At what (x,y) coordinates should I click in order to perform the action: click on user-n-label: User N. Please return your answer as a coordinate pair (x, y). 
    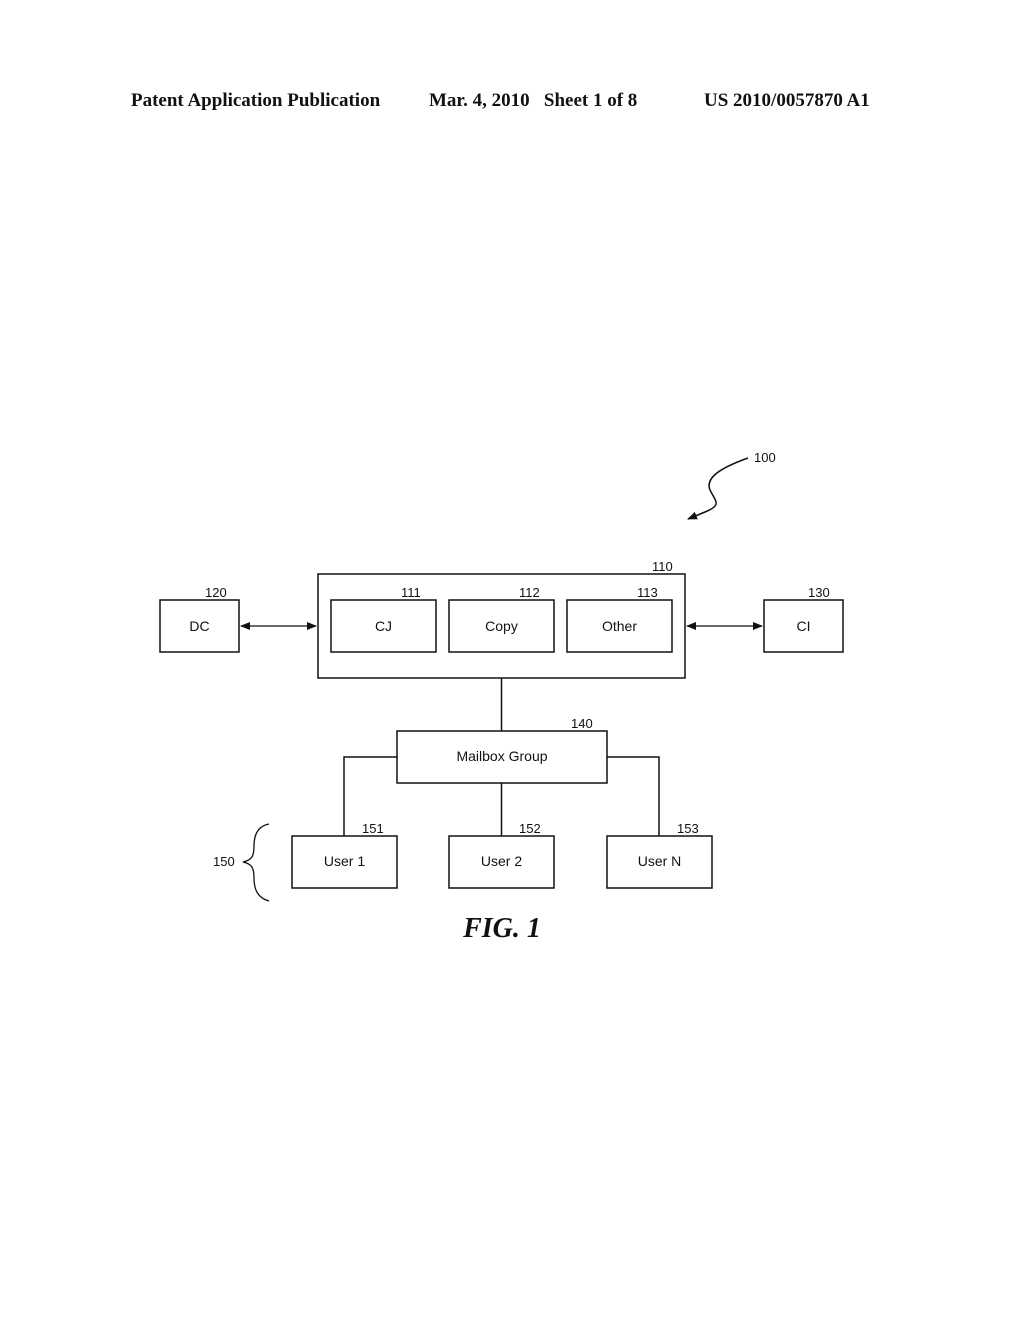
    Looking at the image, I should click on (660, 861).